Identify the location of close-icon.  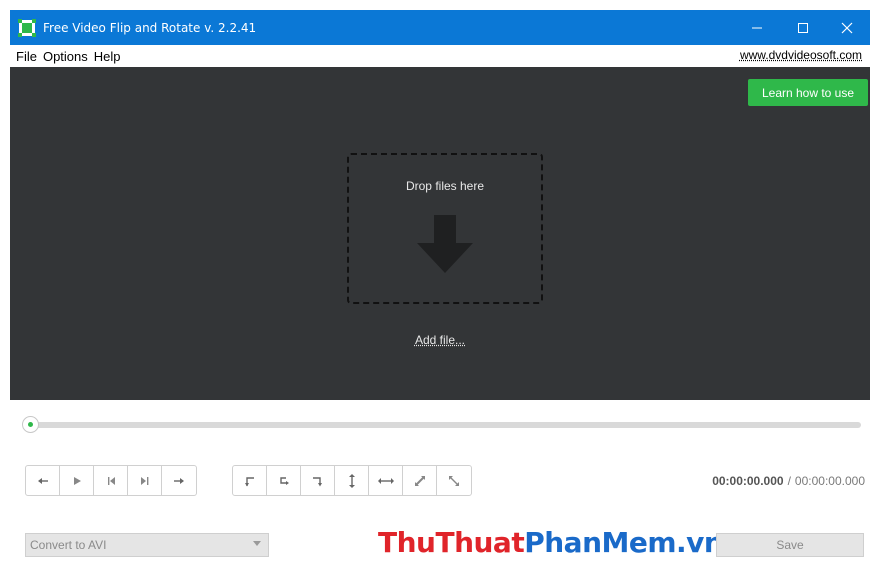
(847, 27).